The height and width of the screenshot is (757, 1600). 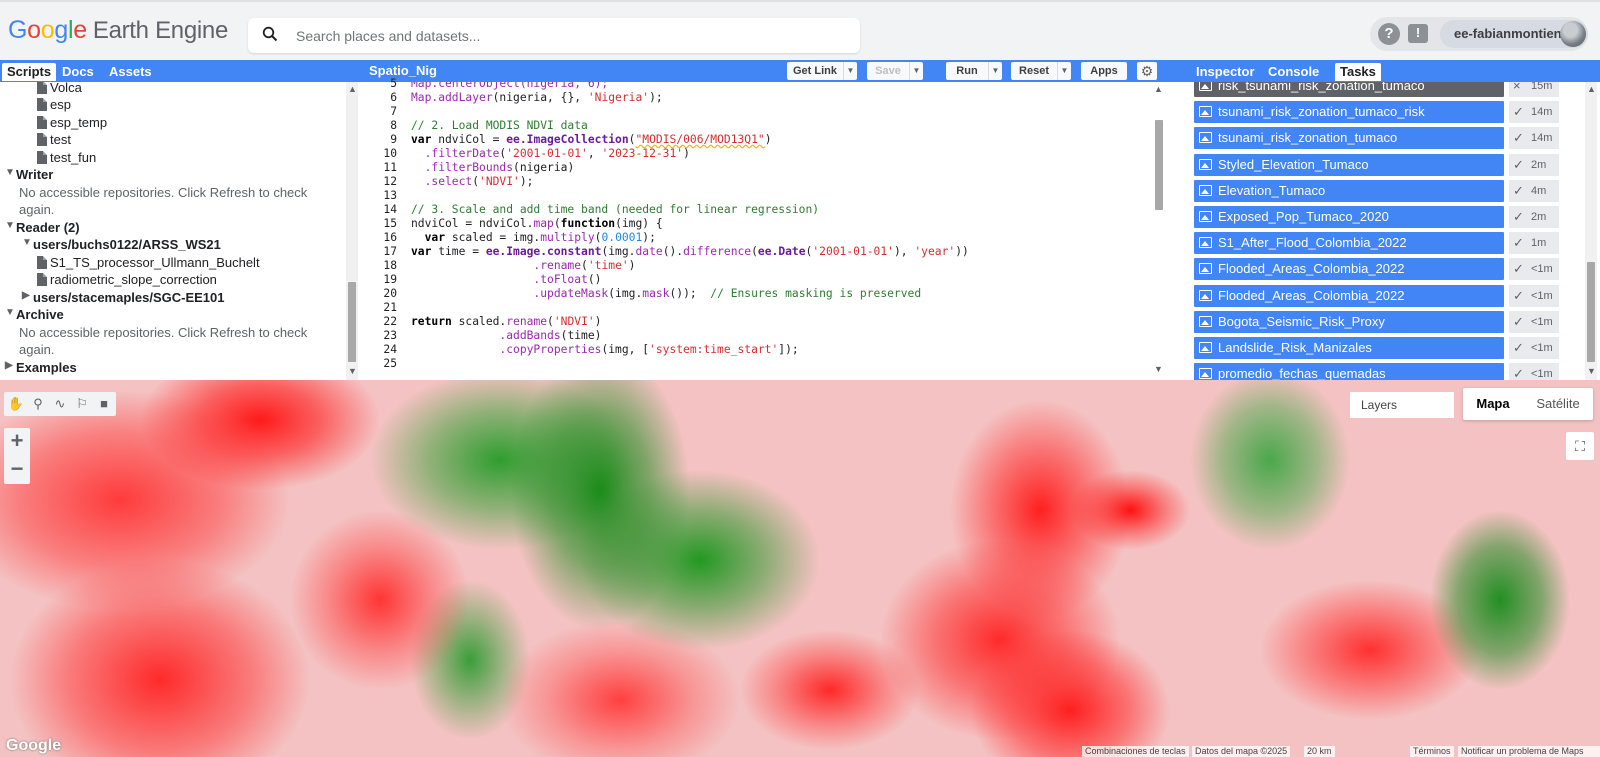 I want to click on terms-link: Términos, so click(x=1432, y=751).